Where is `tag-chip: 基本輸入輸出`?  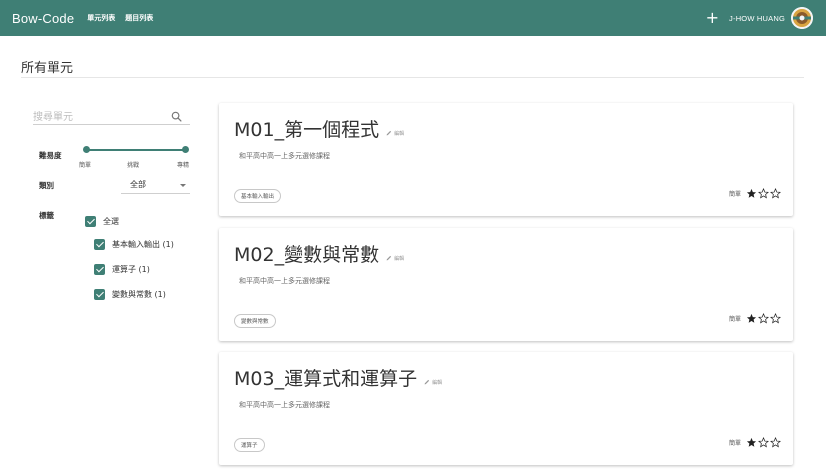 tag-chip: 基本輸入輸出 is located at coordinates (258, 196).